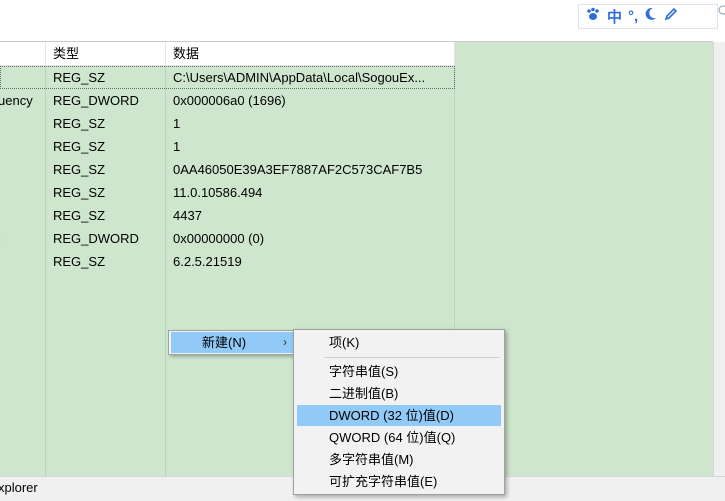 This screenshot has width=725, height=501. What do you see at coordinates (227, 54) in the screenshot?
I see `list-header: 类型 数据` at bounding box center [227, 54].